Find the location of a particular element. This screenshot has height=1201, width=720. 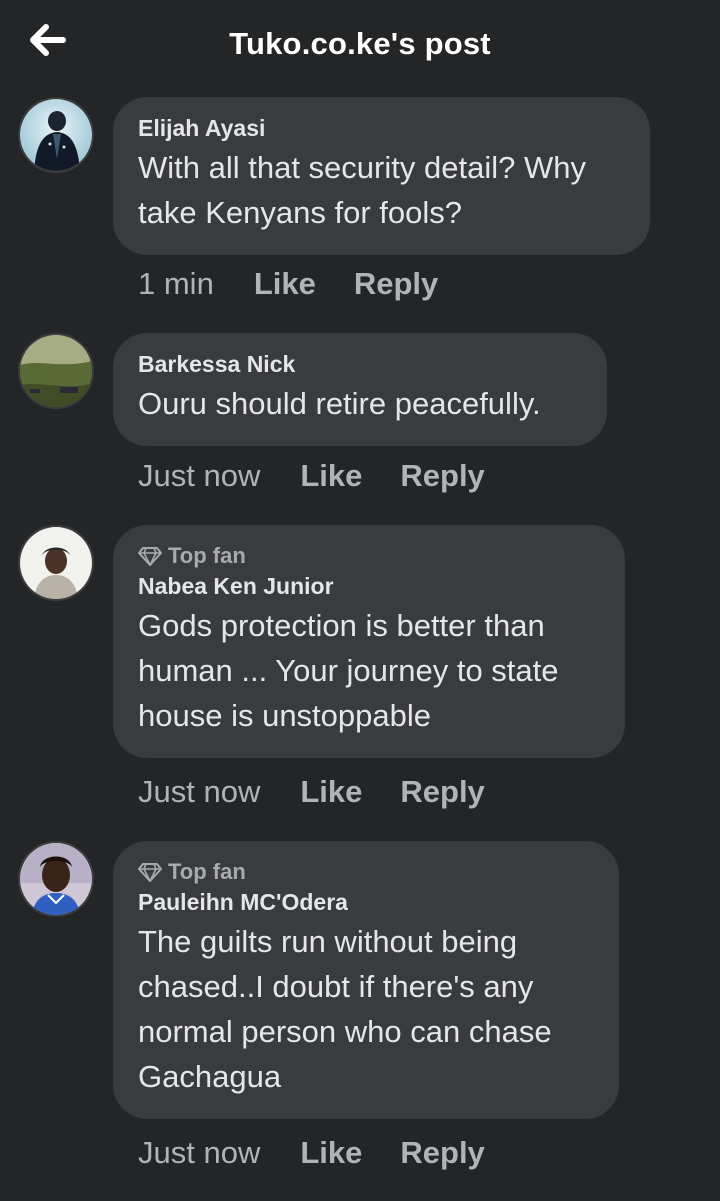

page-title: Tuko.co.ke's post is located at coordinates (360, 43).